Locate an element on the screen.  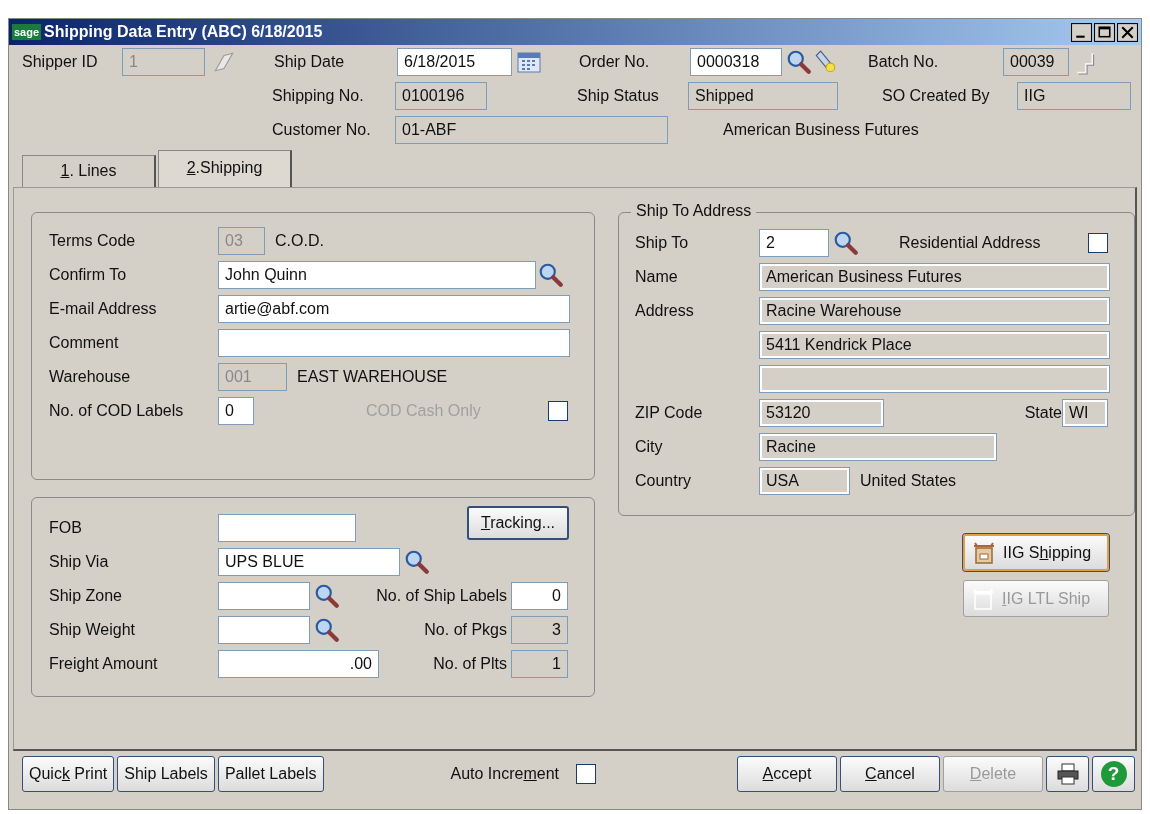
printer-icon is located at coordinates (1067, 774).